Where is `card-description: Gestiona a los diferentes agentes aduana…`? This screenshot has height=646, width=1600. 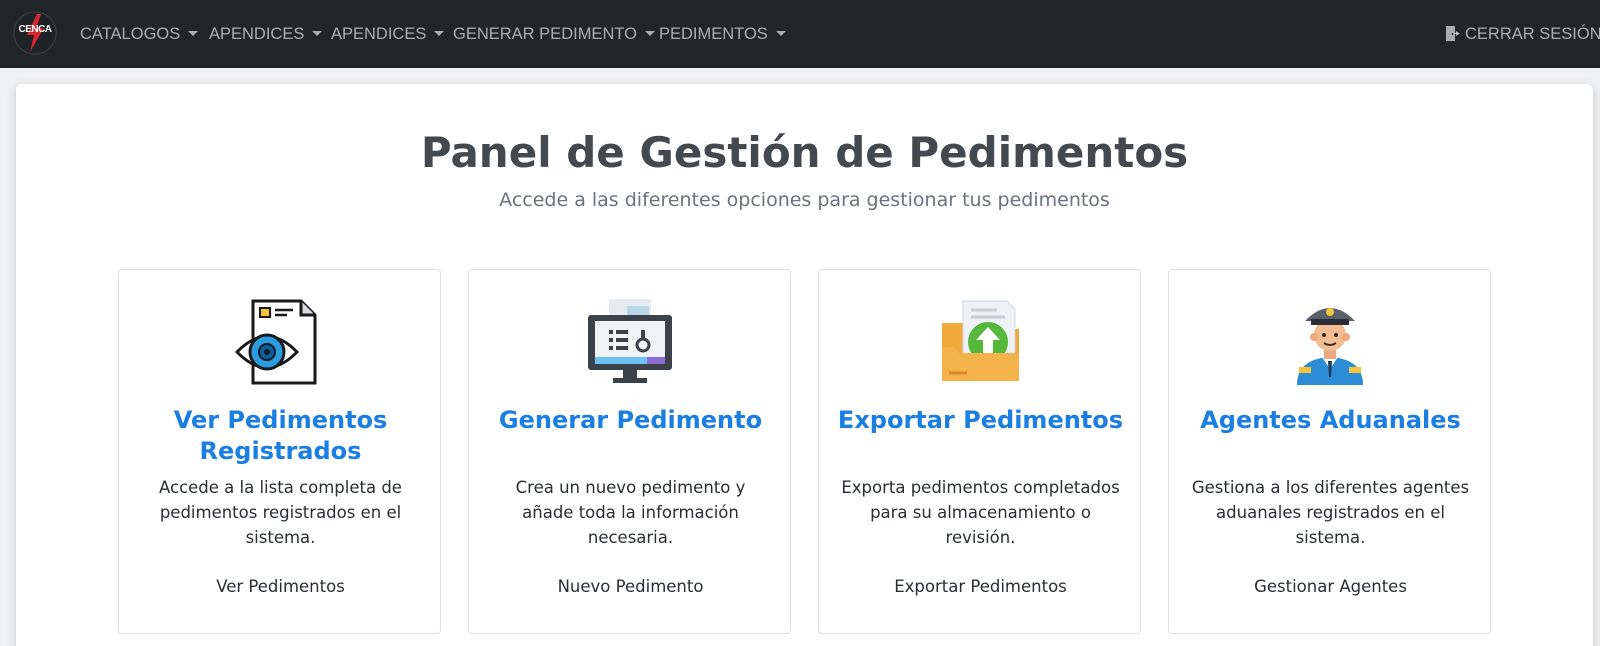
card-description: Gestiona a los diferentes agentes aduana… is located at coordinates (1330, 512).